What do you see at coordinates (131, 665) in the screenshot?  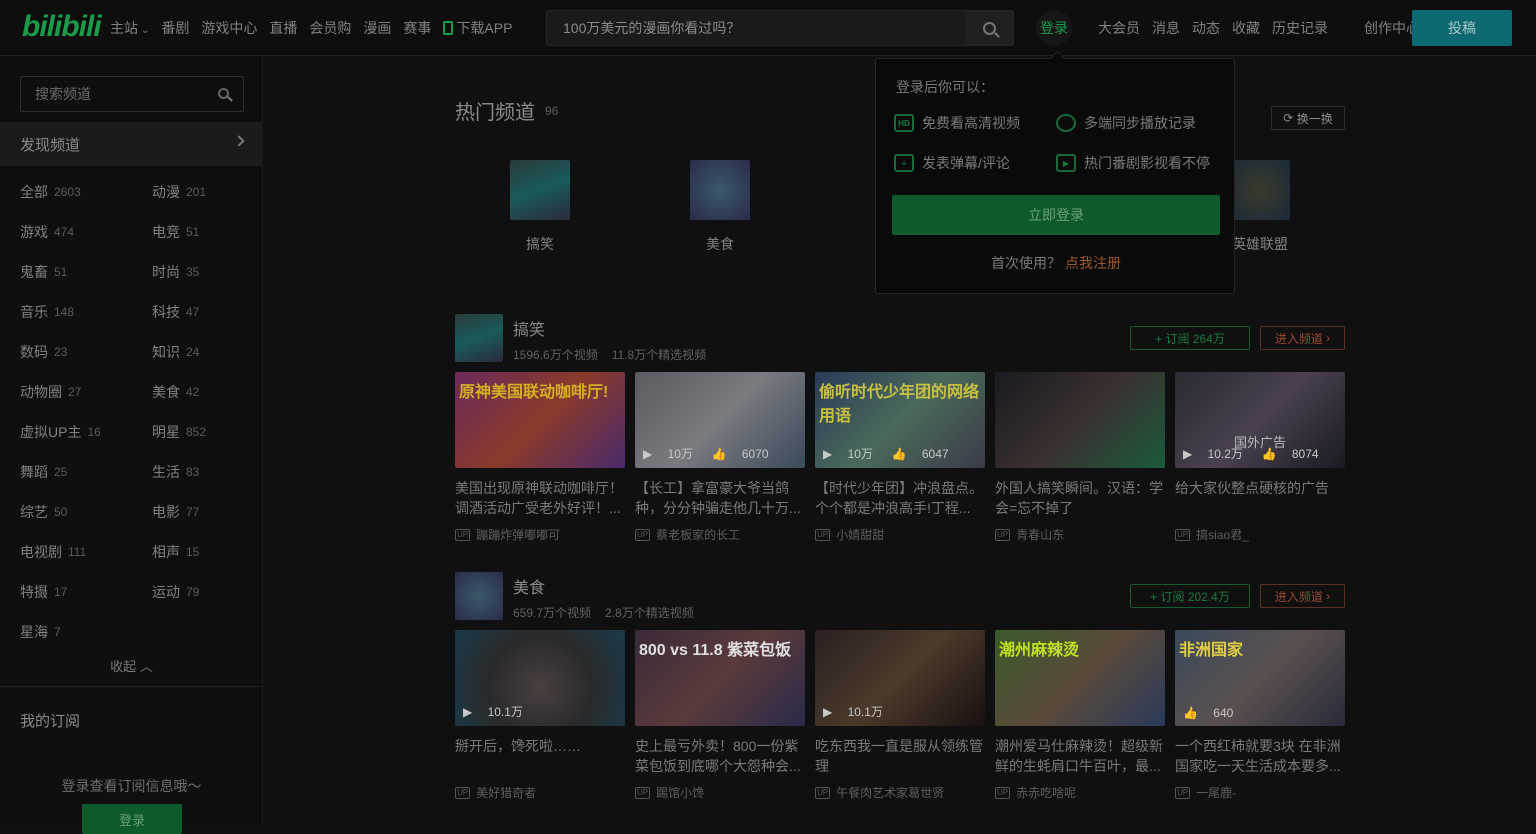 I see `collapse-button: 收起 ︿` at bounding box center [131, 665].